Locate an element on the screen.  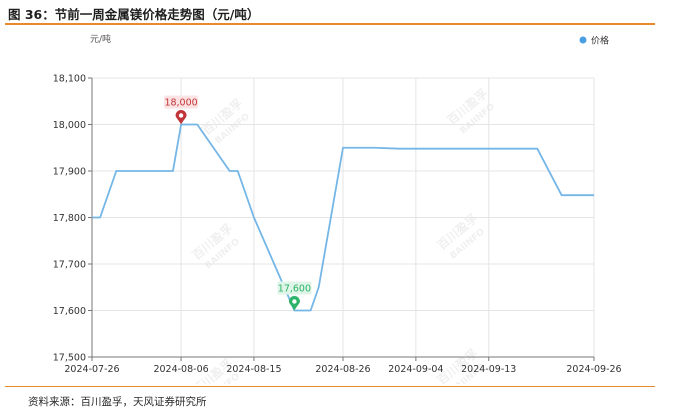
max-annotation: 18,000 is located at coordinates (181, 110).